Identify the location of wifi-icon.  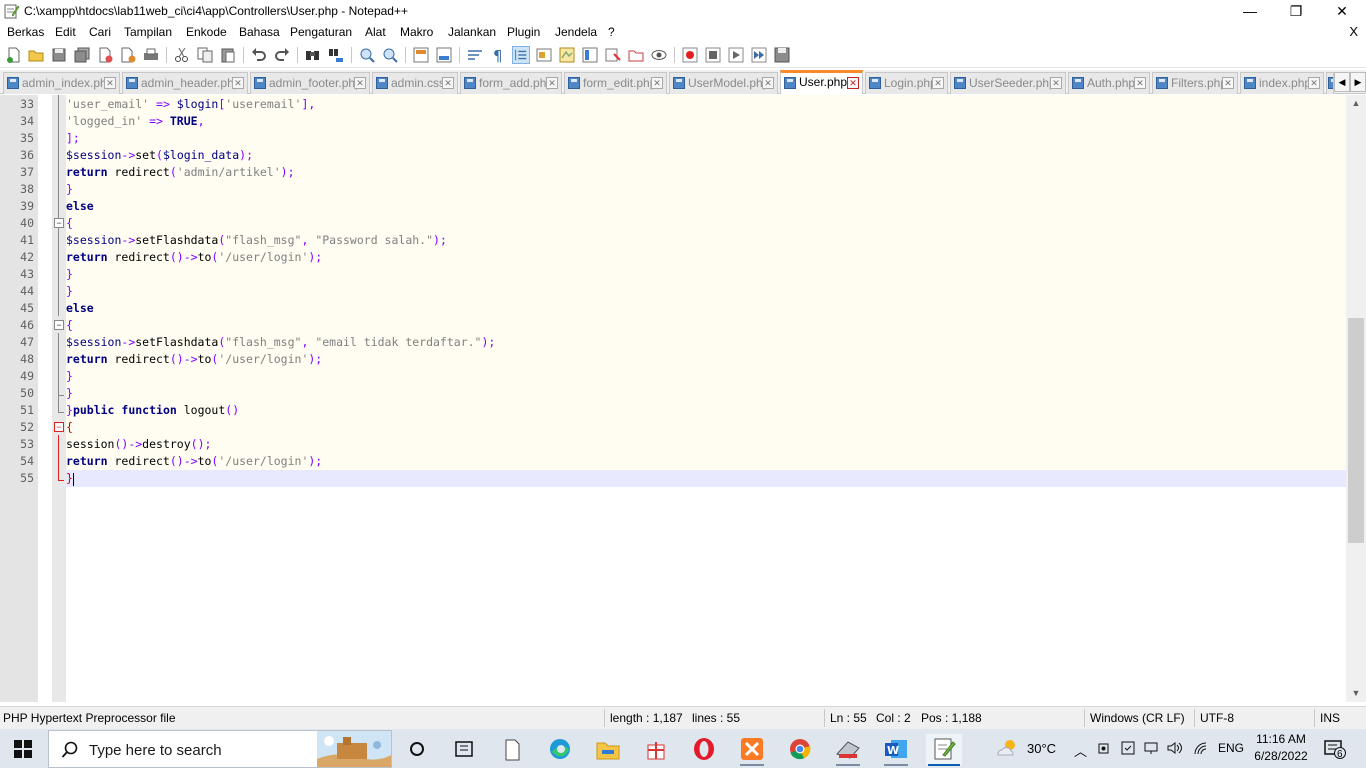
(1201, 748).